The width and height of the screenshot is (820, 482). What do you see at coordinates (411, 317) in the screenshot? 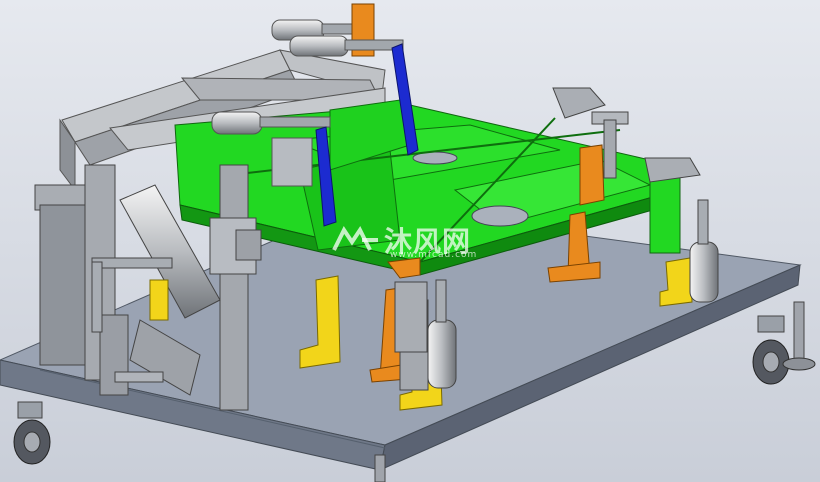
I see `gray-slide-block-center` at bounding box center [411, 317].